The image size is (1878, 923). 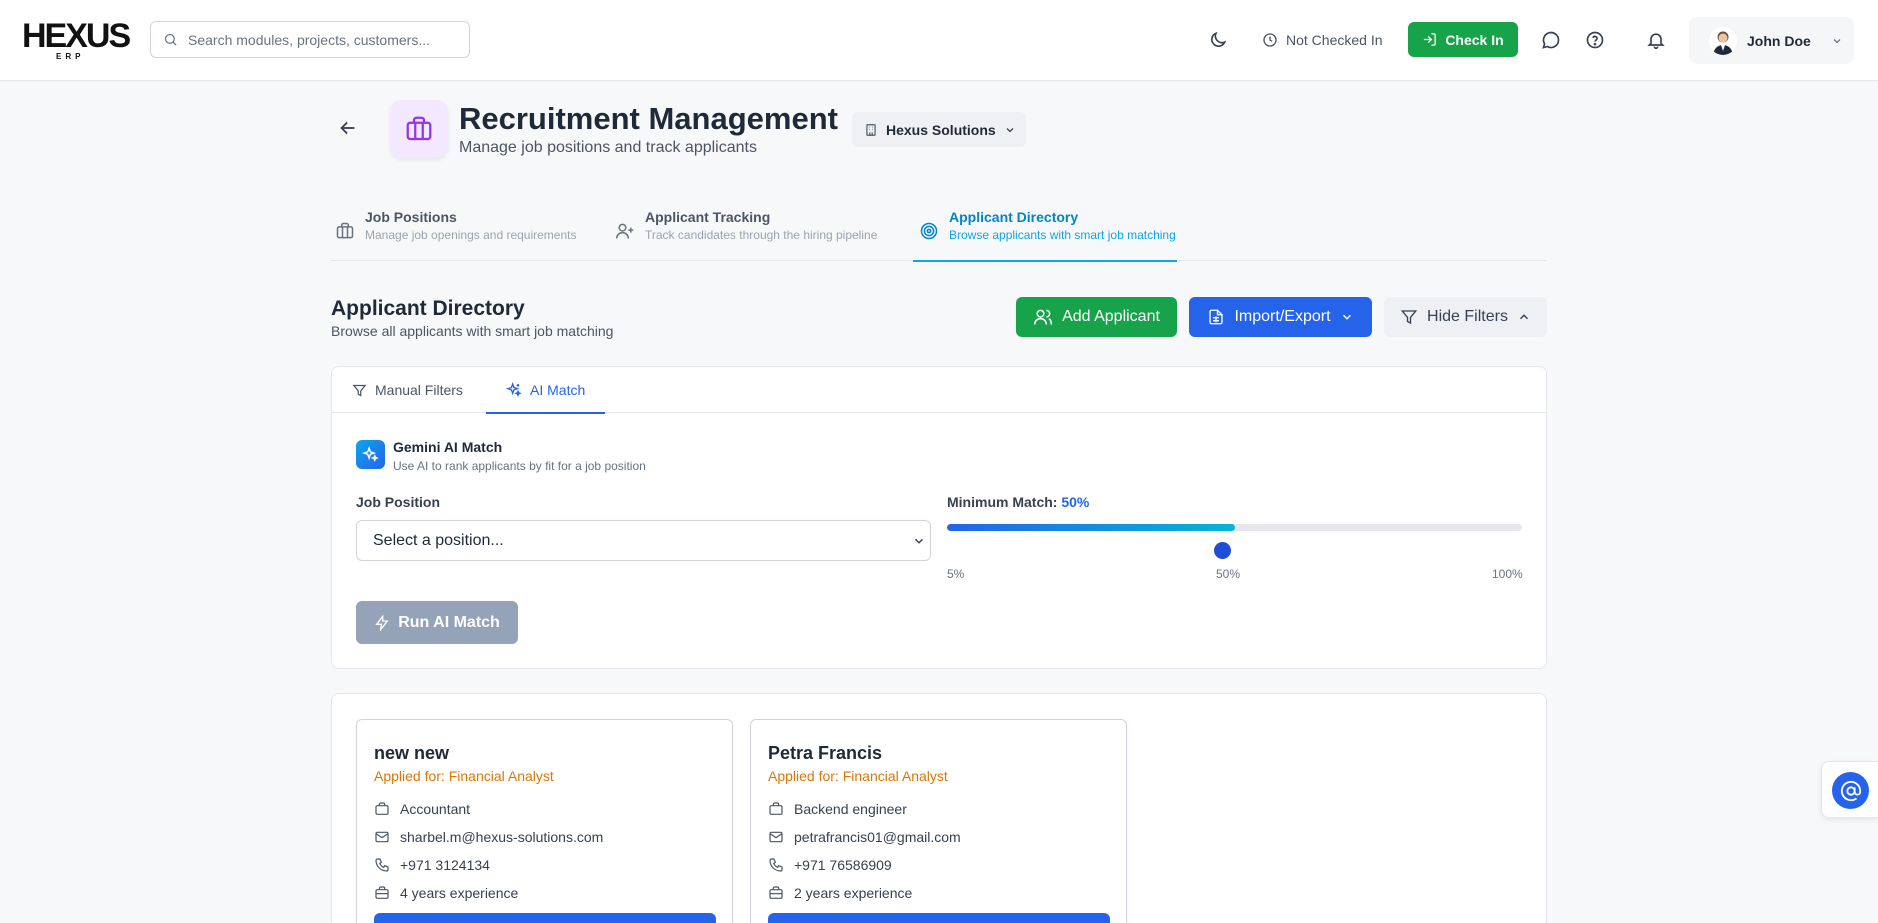 I want to click on user-name: John Doe, so click(x=1779, y=40).